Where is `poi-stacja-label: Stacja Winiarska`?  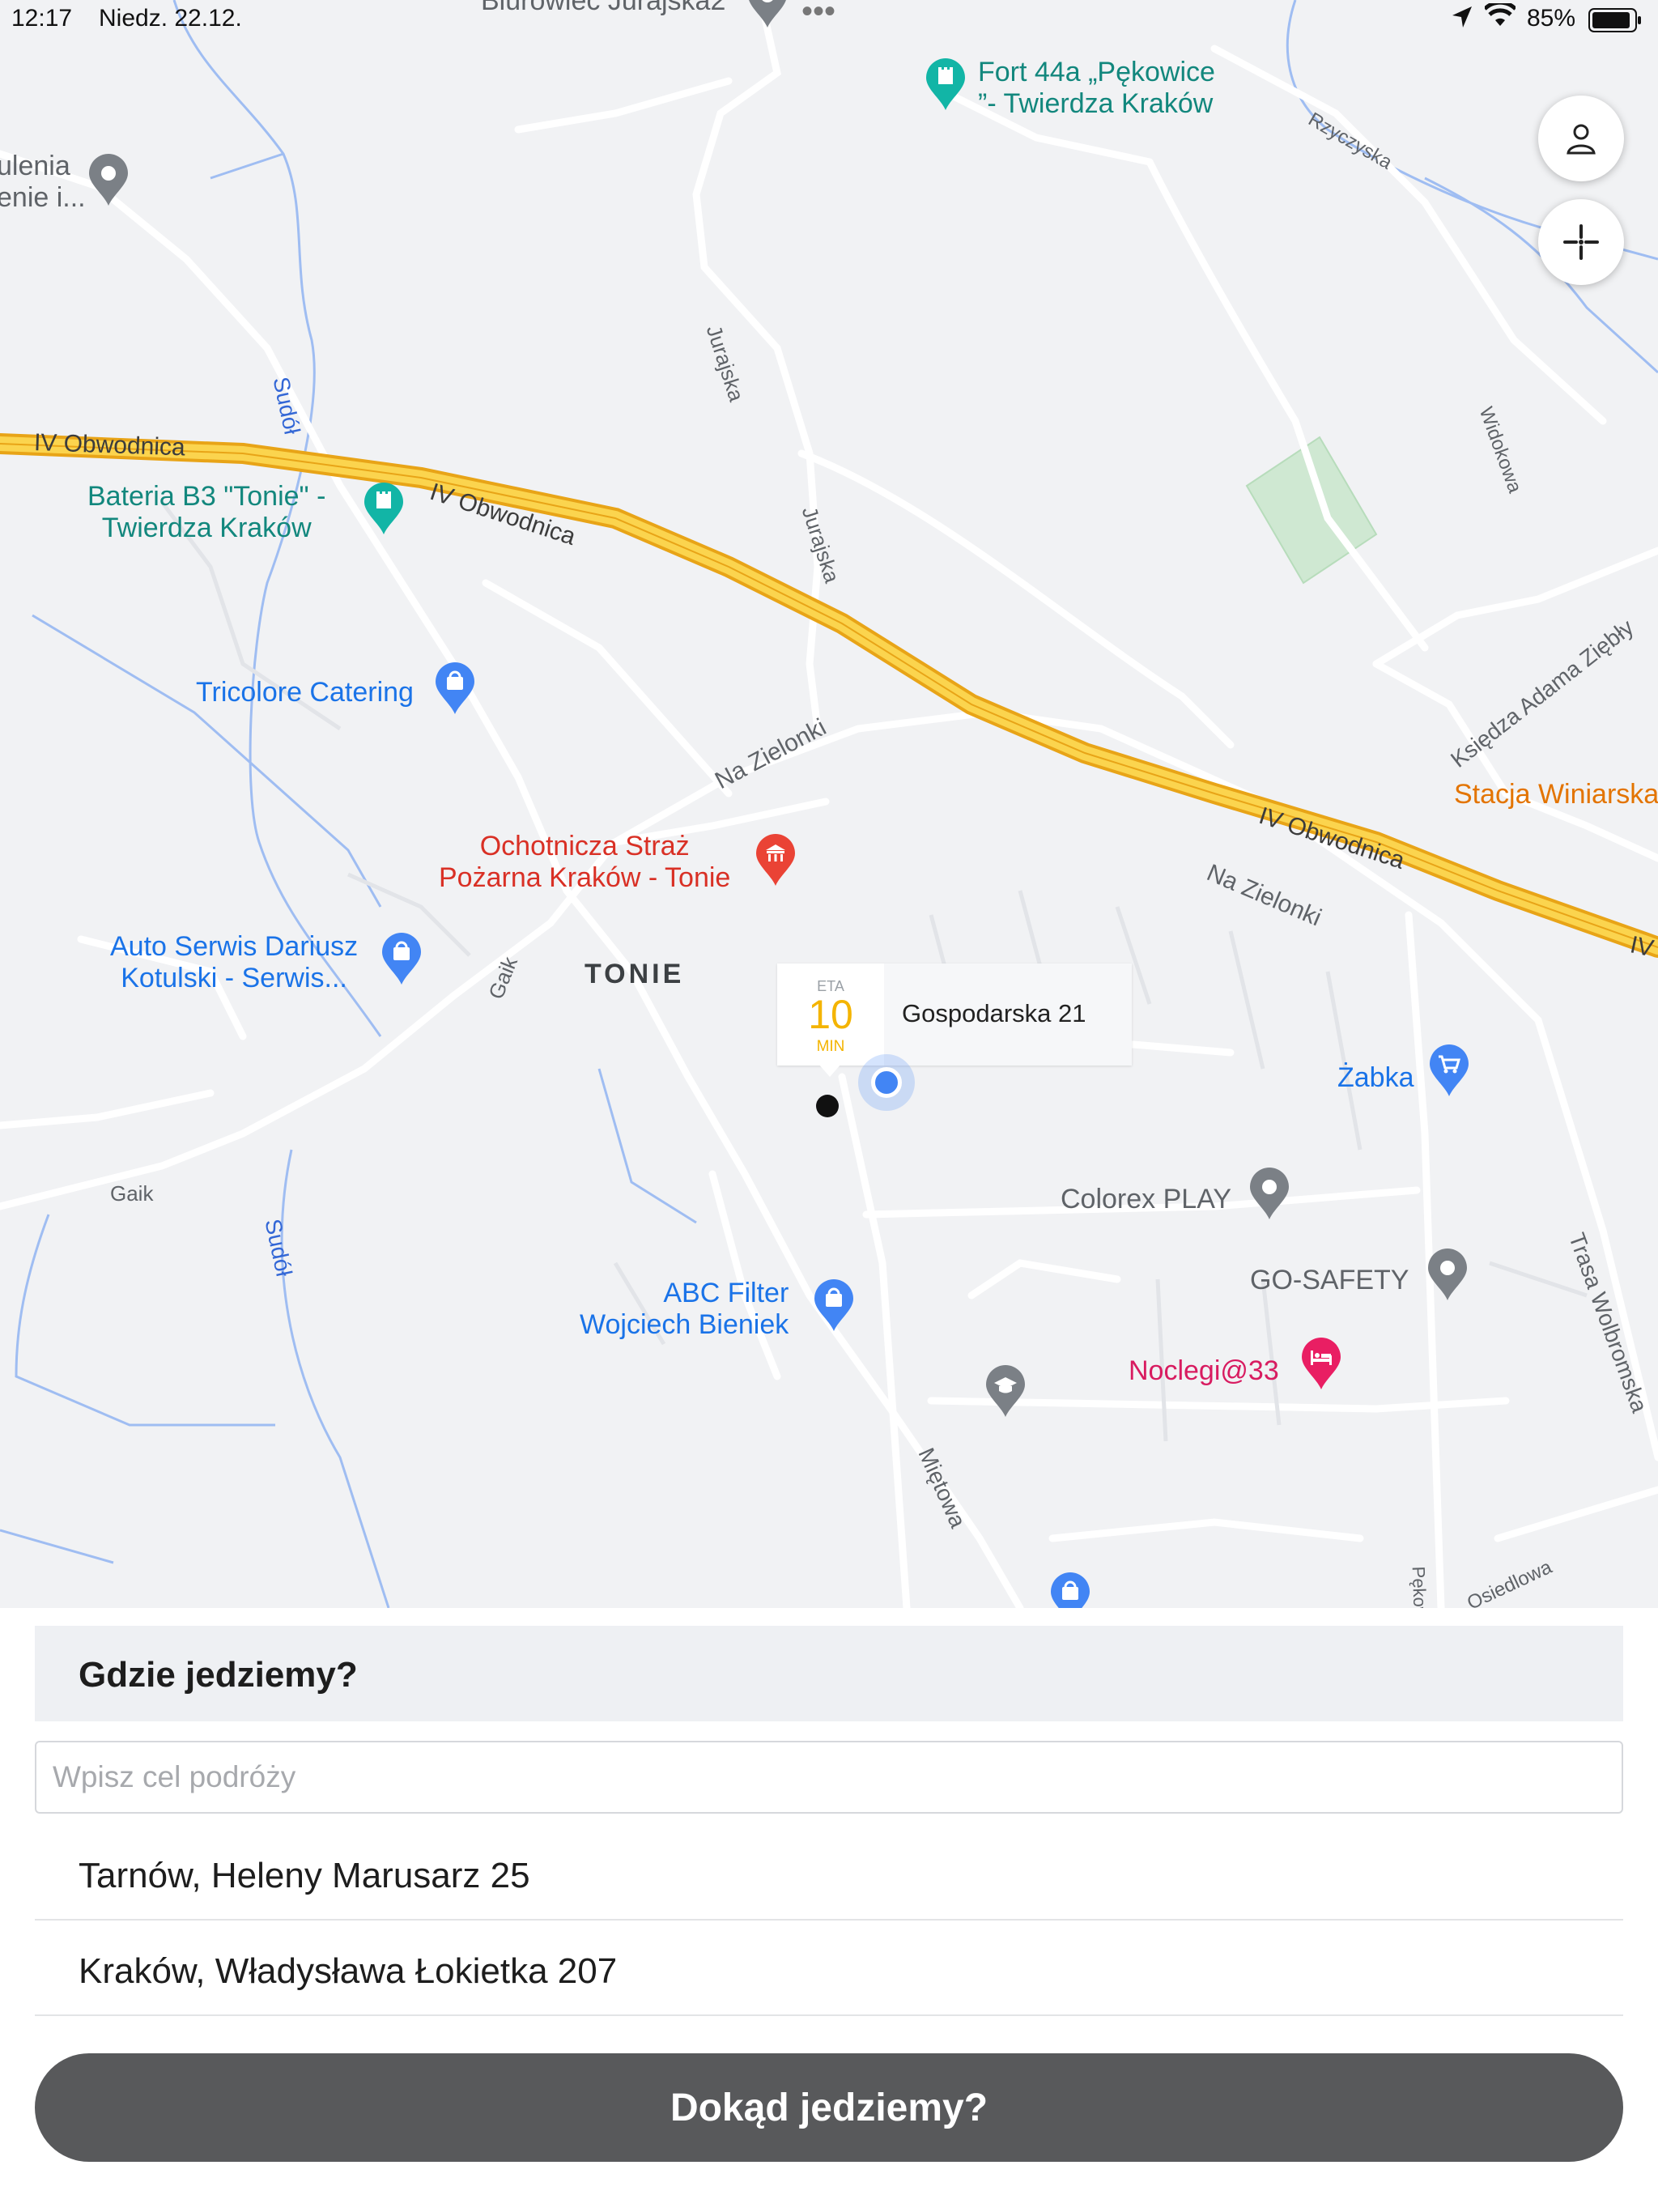
poi-stacja-label: Stacja Winiarska is located at coordinates (1556, 795).